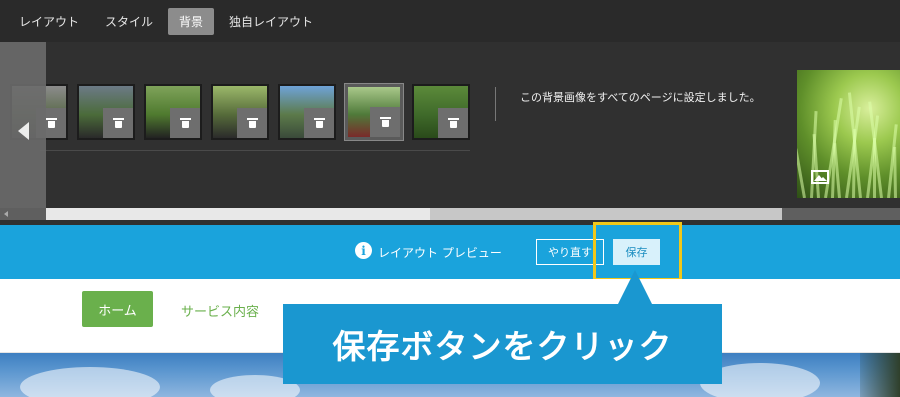  What do you see at coordinates (820, 177) in the screenshot?
I see `image-icon` at bounding box center [820, 177].